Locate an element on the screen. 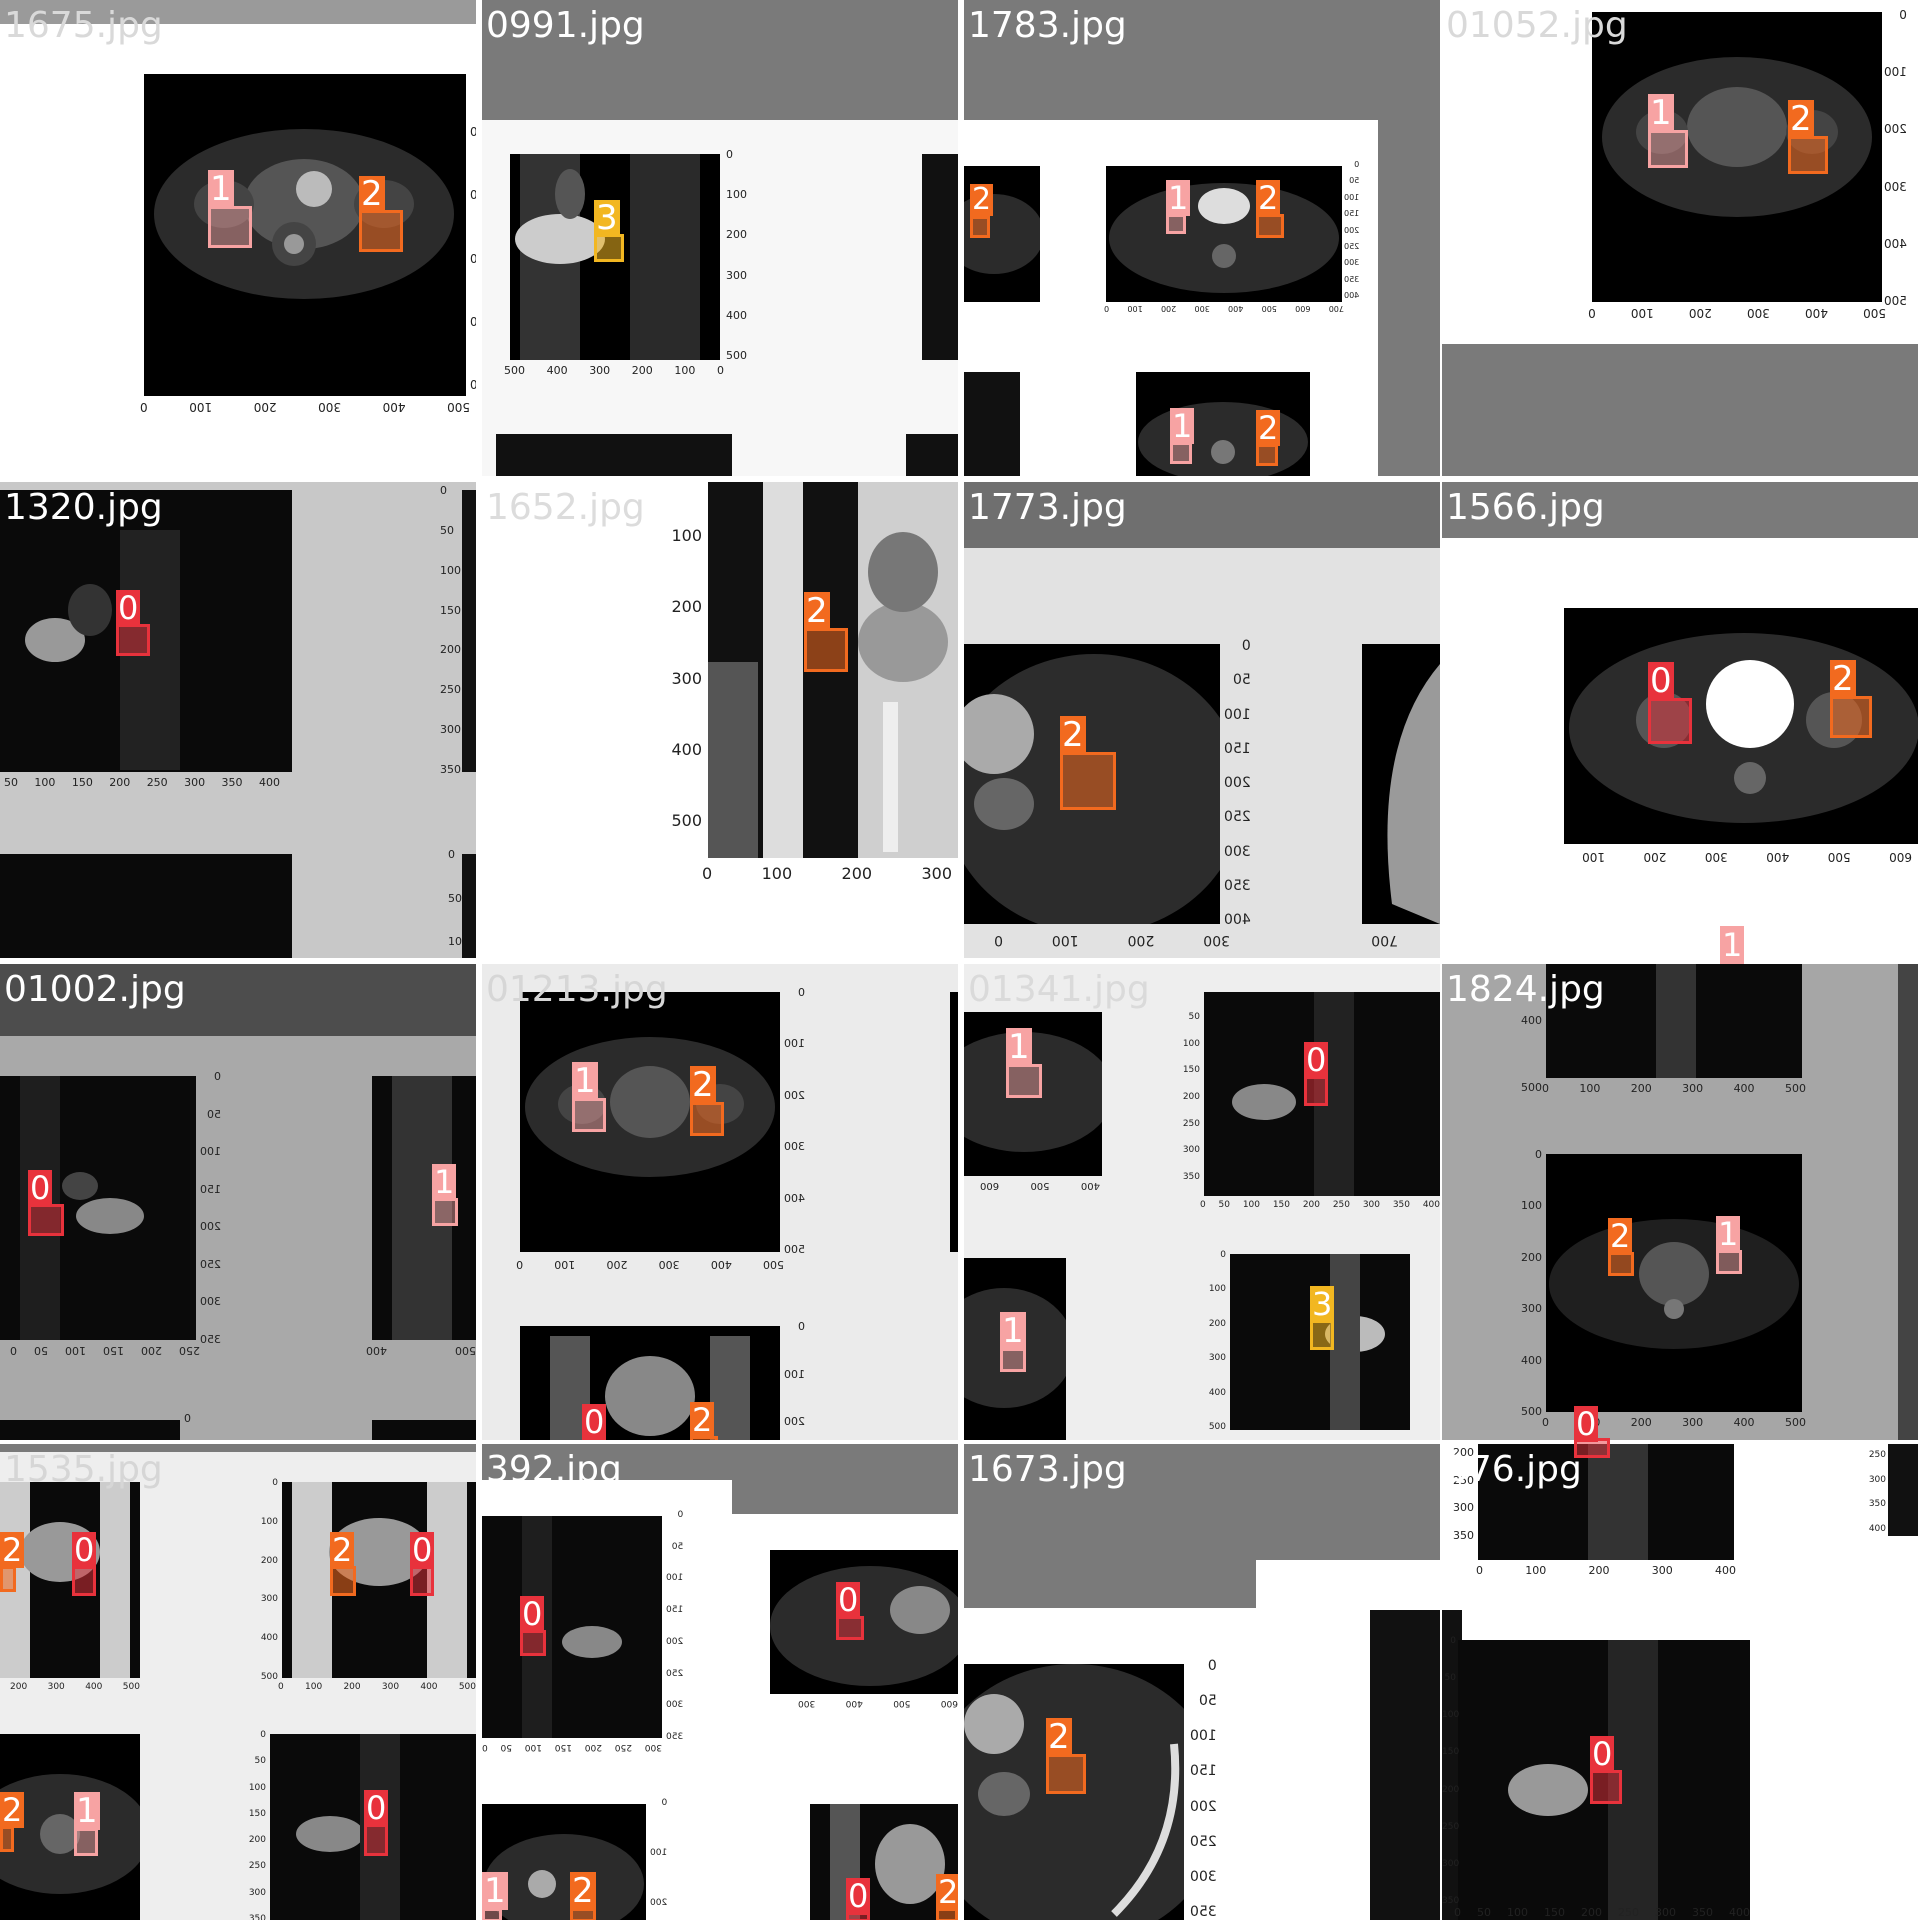 Image resolution: width=1920 pixels, height=1920 pixels. filename-label: 1652.jpg is located at coordinates (565, 507).